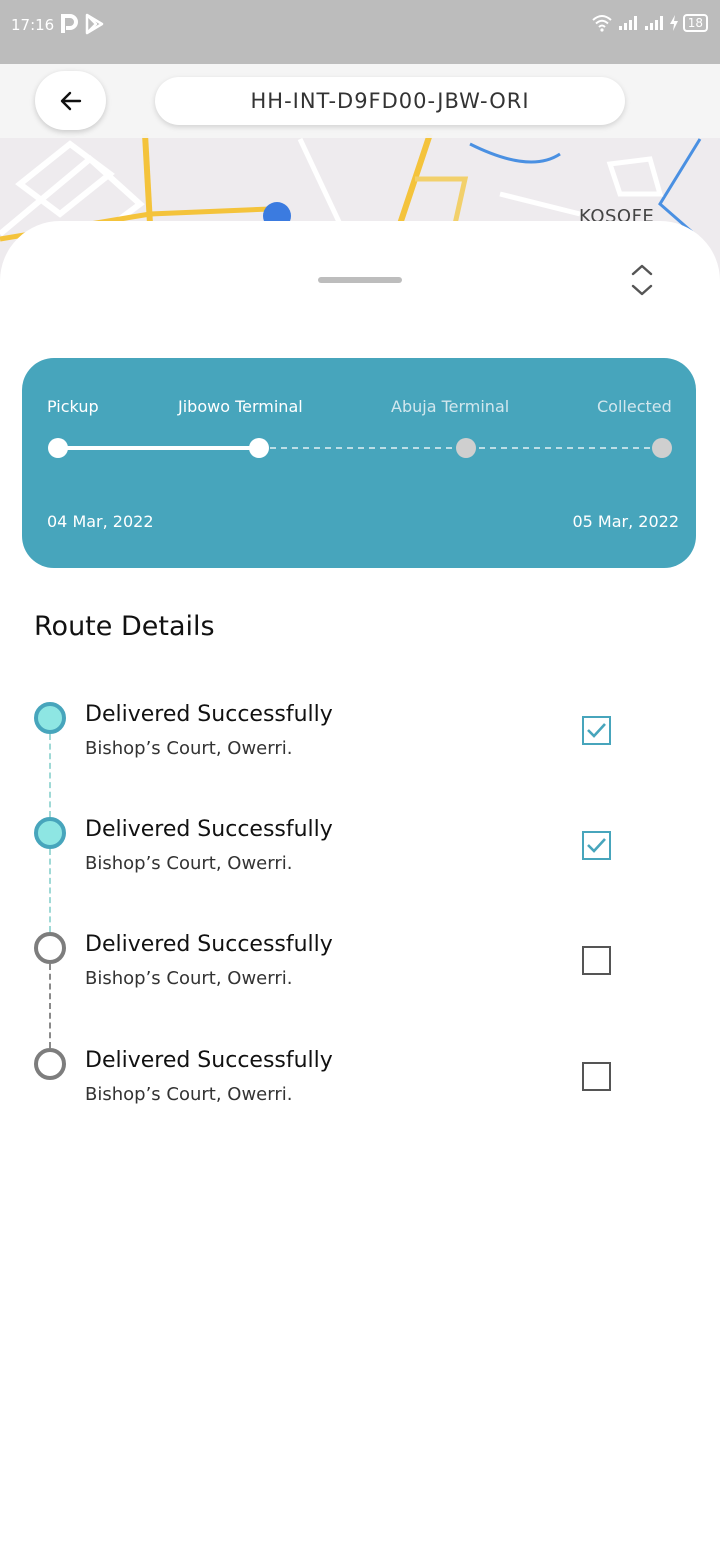 The width and height of the screenshot is (720, 1548). I want to click on route-details-title: Route Details, so click(124, 626).